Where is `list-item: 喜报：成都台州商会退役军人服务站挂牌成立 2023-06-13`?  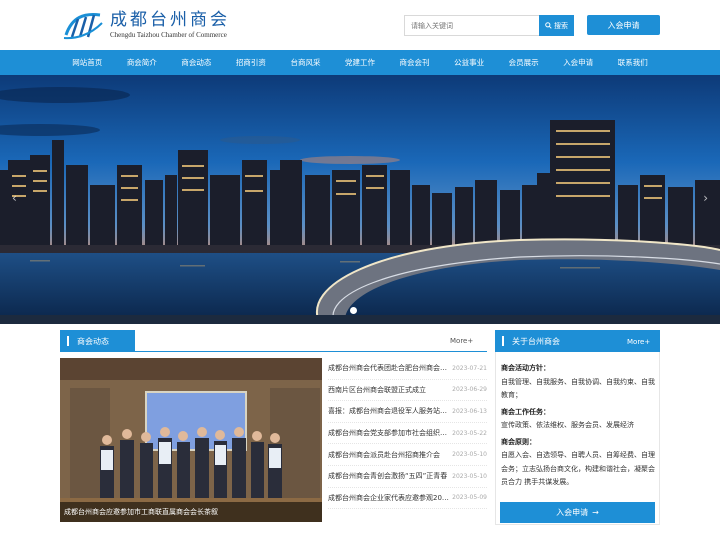 list-item: 喜报：成都台州商会退役军人服务站挂牌成立 2023-06-13 is located at coordinates (407, 412).